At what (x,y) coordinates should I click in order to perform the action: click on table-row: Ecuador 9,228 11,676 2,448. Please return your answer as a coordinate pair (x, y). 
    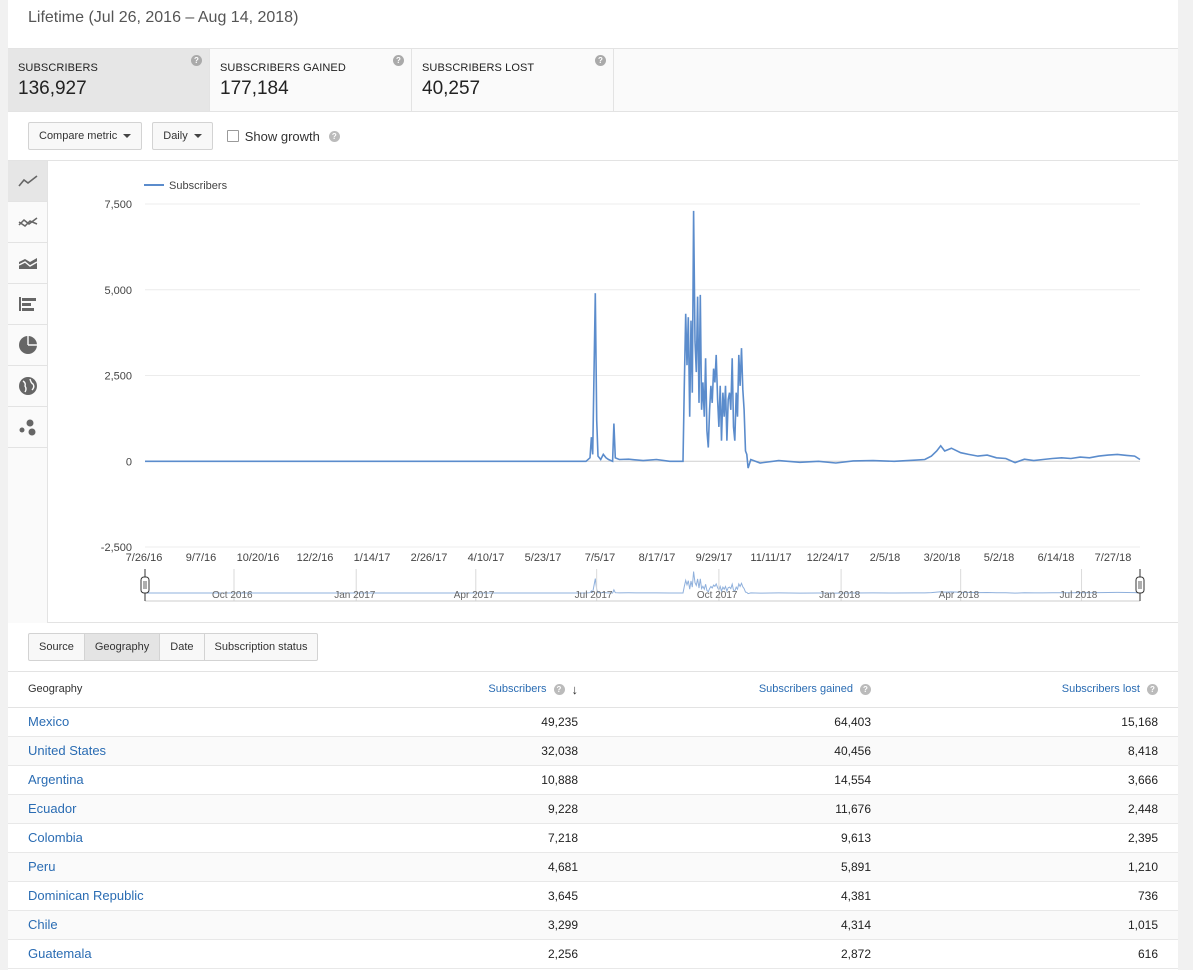
    Looking at the image, I should click on (593, 809).